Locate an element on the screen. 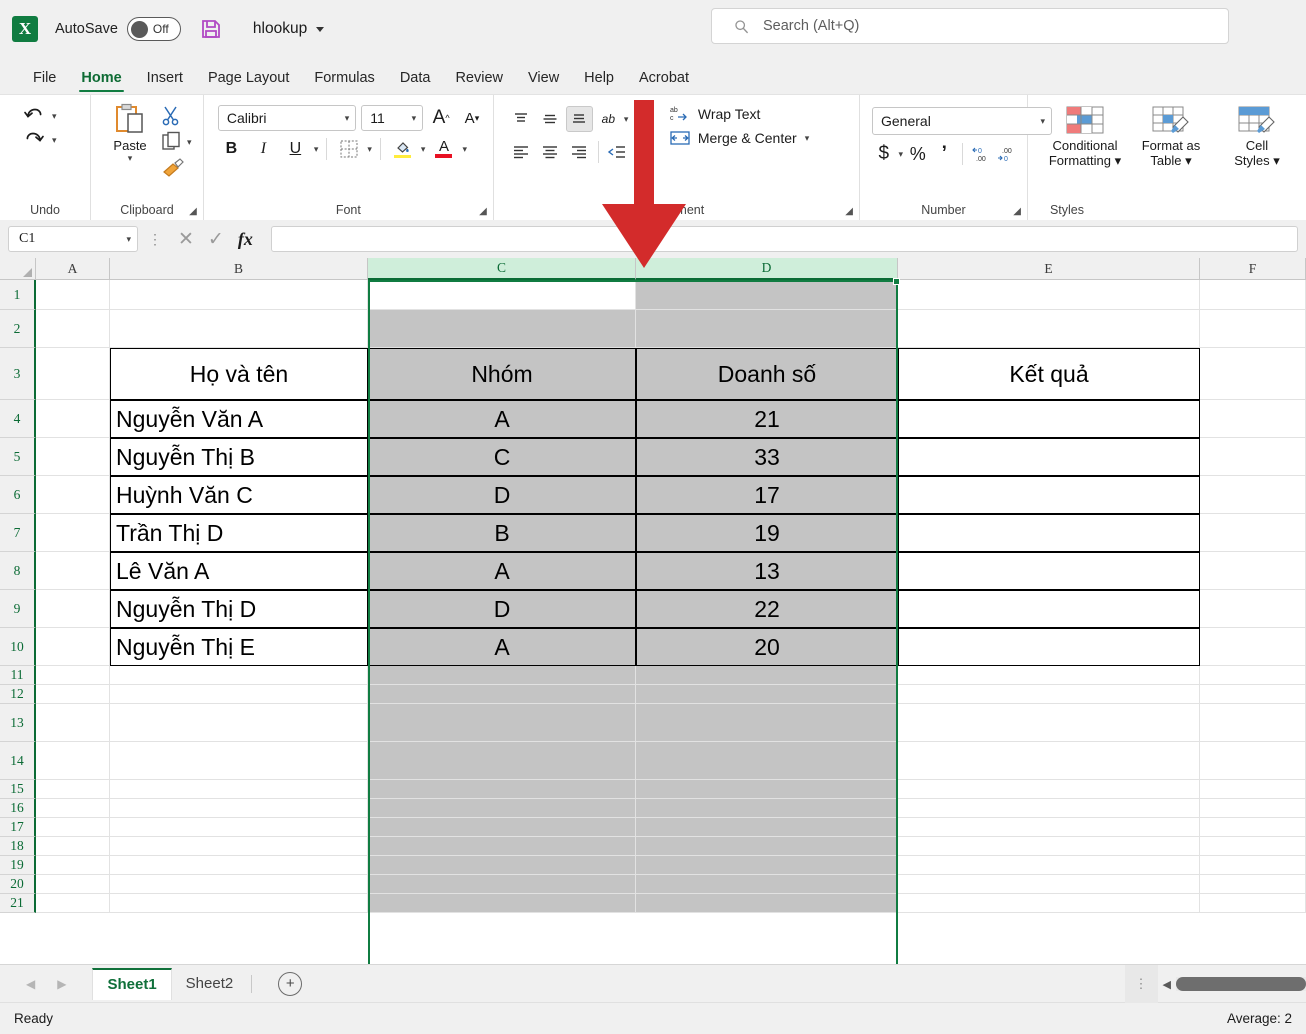  cell-f12 is located at coordinates (1253, 694).